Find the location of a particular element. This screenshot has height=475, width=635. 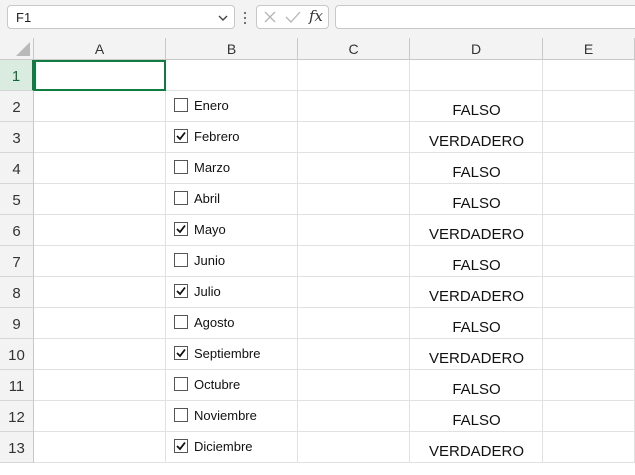

cell-d5-value: FALSO is located at coordinates (476, 203).